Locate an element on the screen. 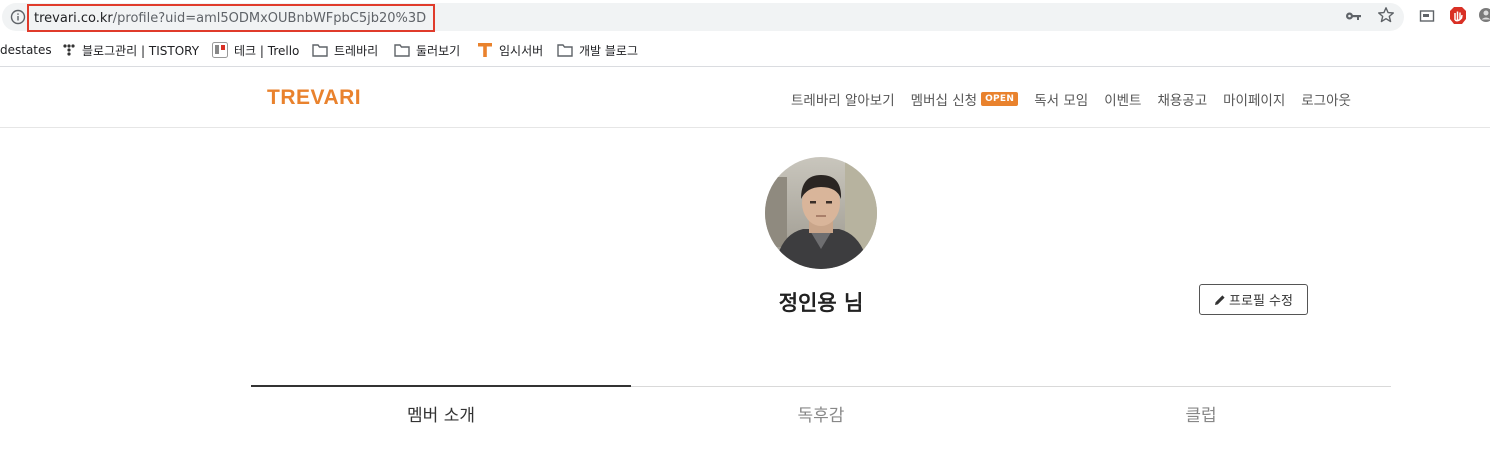 Image resolution: width=1490 pixels, height=466 pixels. adblock-icon is located at coordinates (1458, 16).